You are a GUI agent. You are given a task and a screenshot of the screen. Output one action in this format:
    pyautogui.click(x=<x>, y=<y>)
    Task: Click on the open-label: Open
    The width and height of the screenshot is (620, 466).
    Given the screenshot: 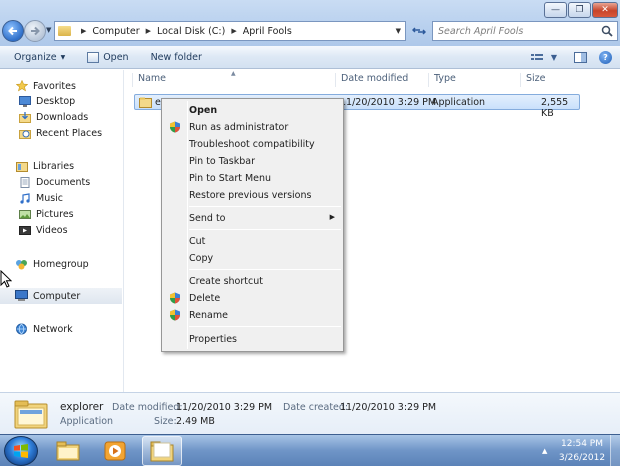 What is the action you would take?
    pyautogui.click(x=116, y=57)
    